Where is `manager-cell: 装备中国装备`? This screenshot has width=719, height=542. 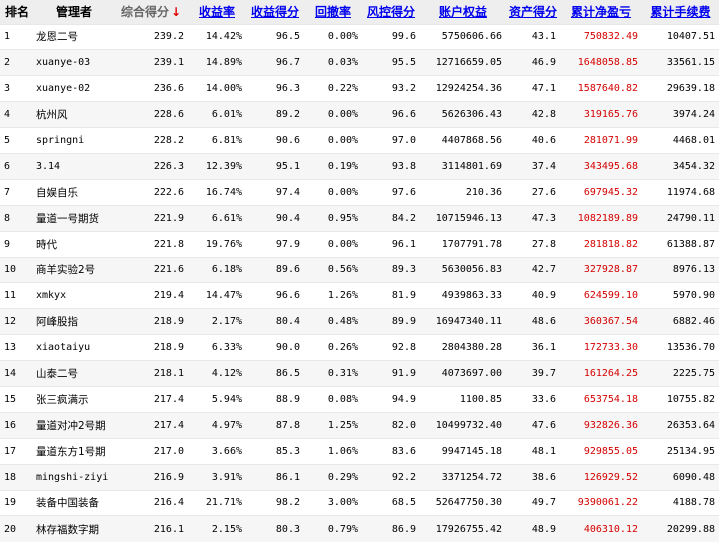 manager-cell: 装备中国装备 is located at coordinates (74, 502).